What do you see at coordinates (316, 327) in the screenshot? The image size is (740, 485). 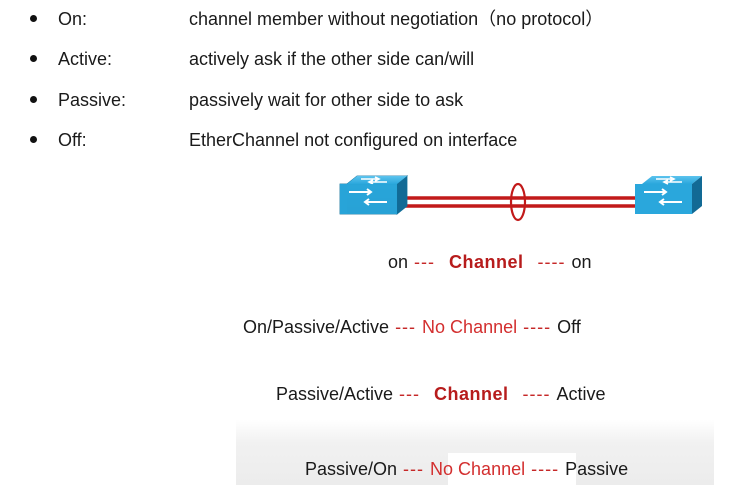 I see `left-mode: On/Passive/Active` at bounding box center [316, 327].